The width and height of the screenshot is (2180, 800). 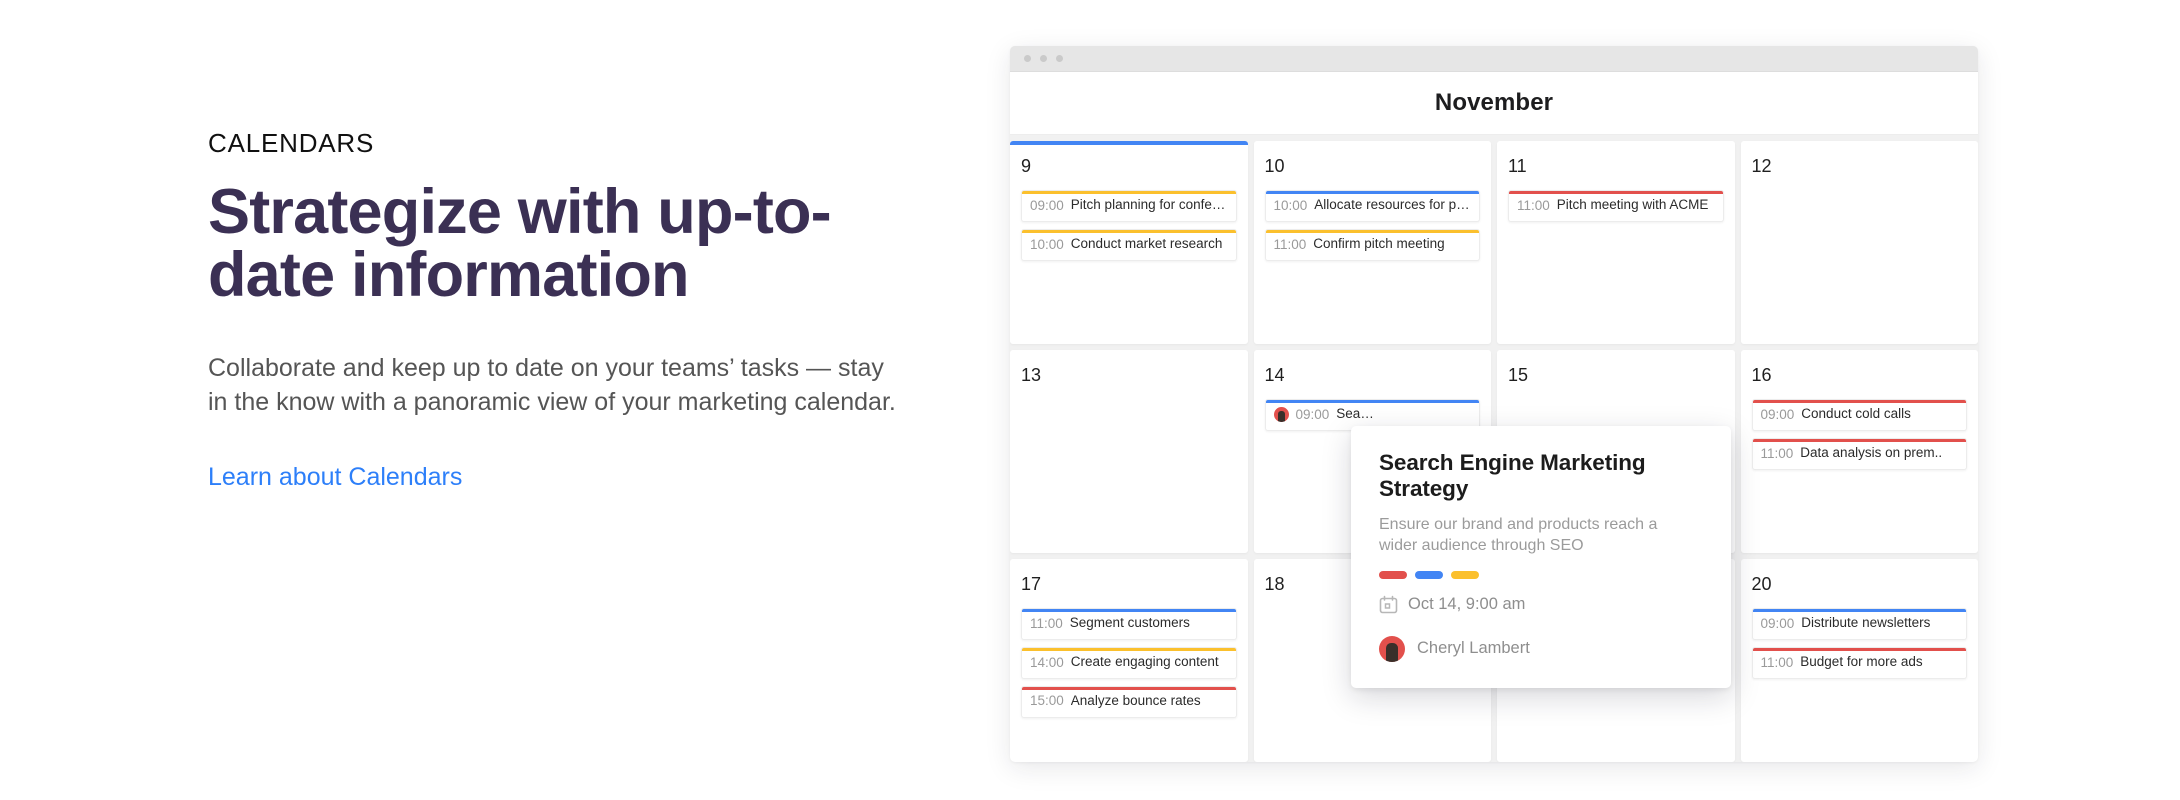 I want to click on calendar-header: November, so click(x=1494, y=103).